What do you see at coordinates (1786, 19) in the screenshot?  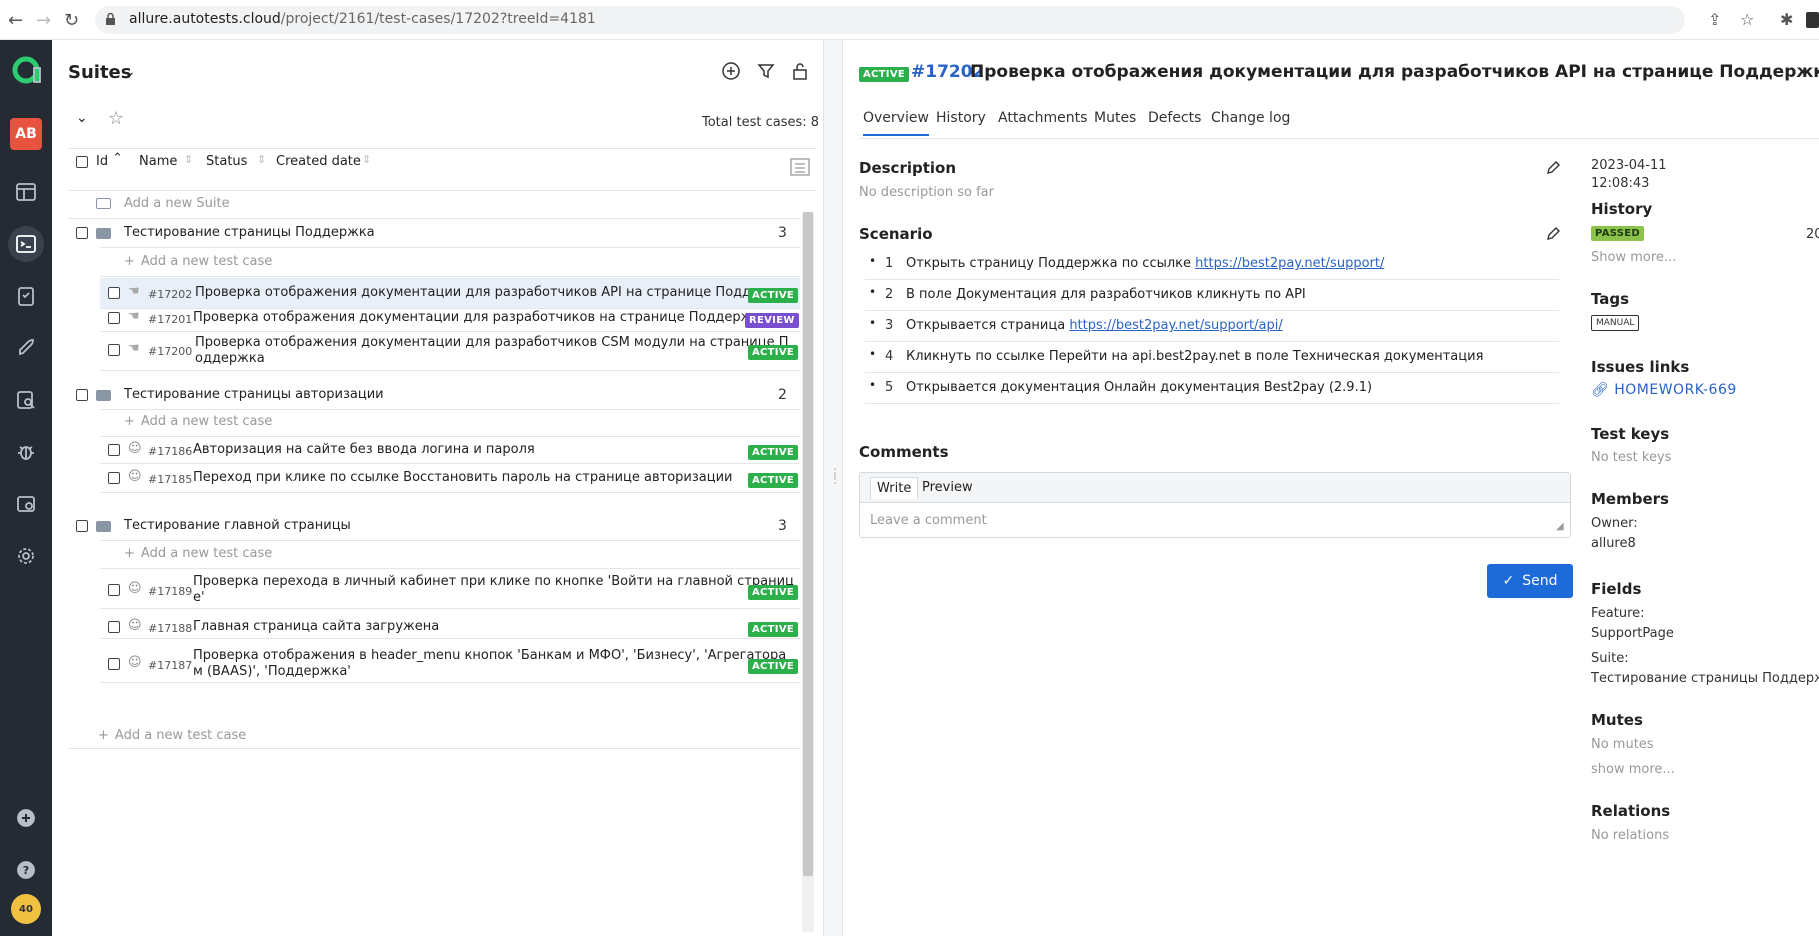 I see `extensions-icon: ✱` at bounding box center [1786, 19].